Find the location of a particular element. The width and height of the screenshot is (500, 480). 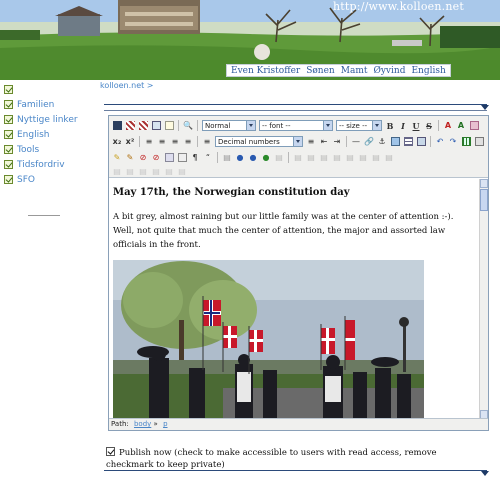

sidebar-item-sfo: SFO is located at coordinates (54, 179).